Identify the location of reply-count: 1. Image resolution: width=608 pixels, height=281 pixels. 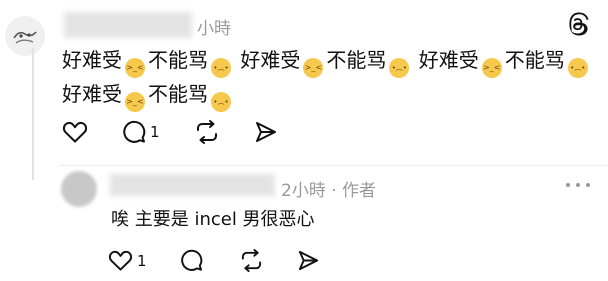
(155, 132).